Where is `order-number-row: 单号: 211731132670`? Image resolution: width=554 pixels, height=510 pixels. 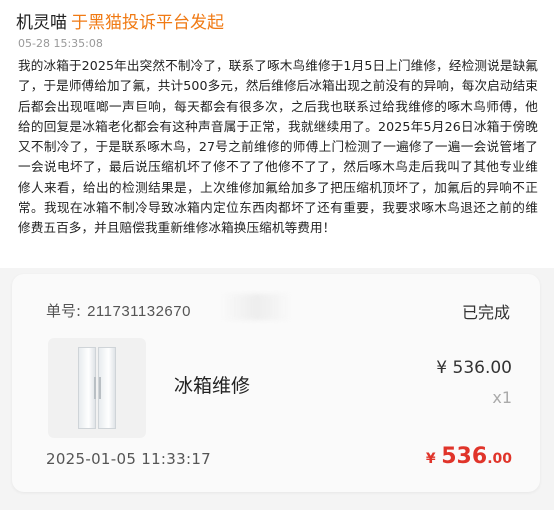 order-number-row: 单号: 211731132670 is located at coordinates (118, 310).